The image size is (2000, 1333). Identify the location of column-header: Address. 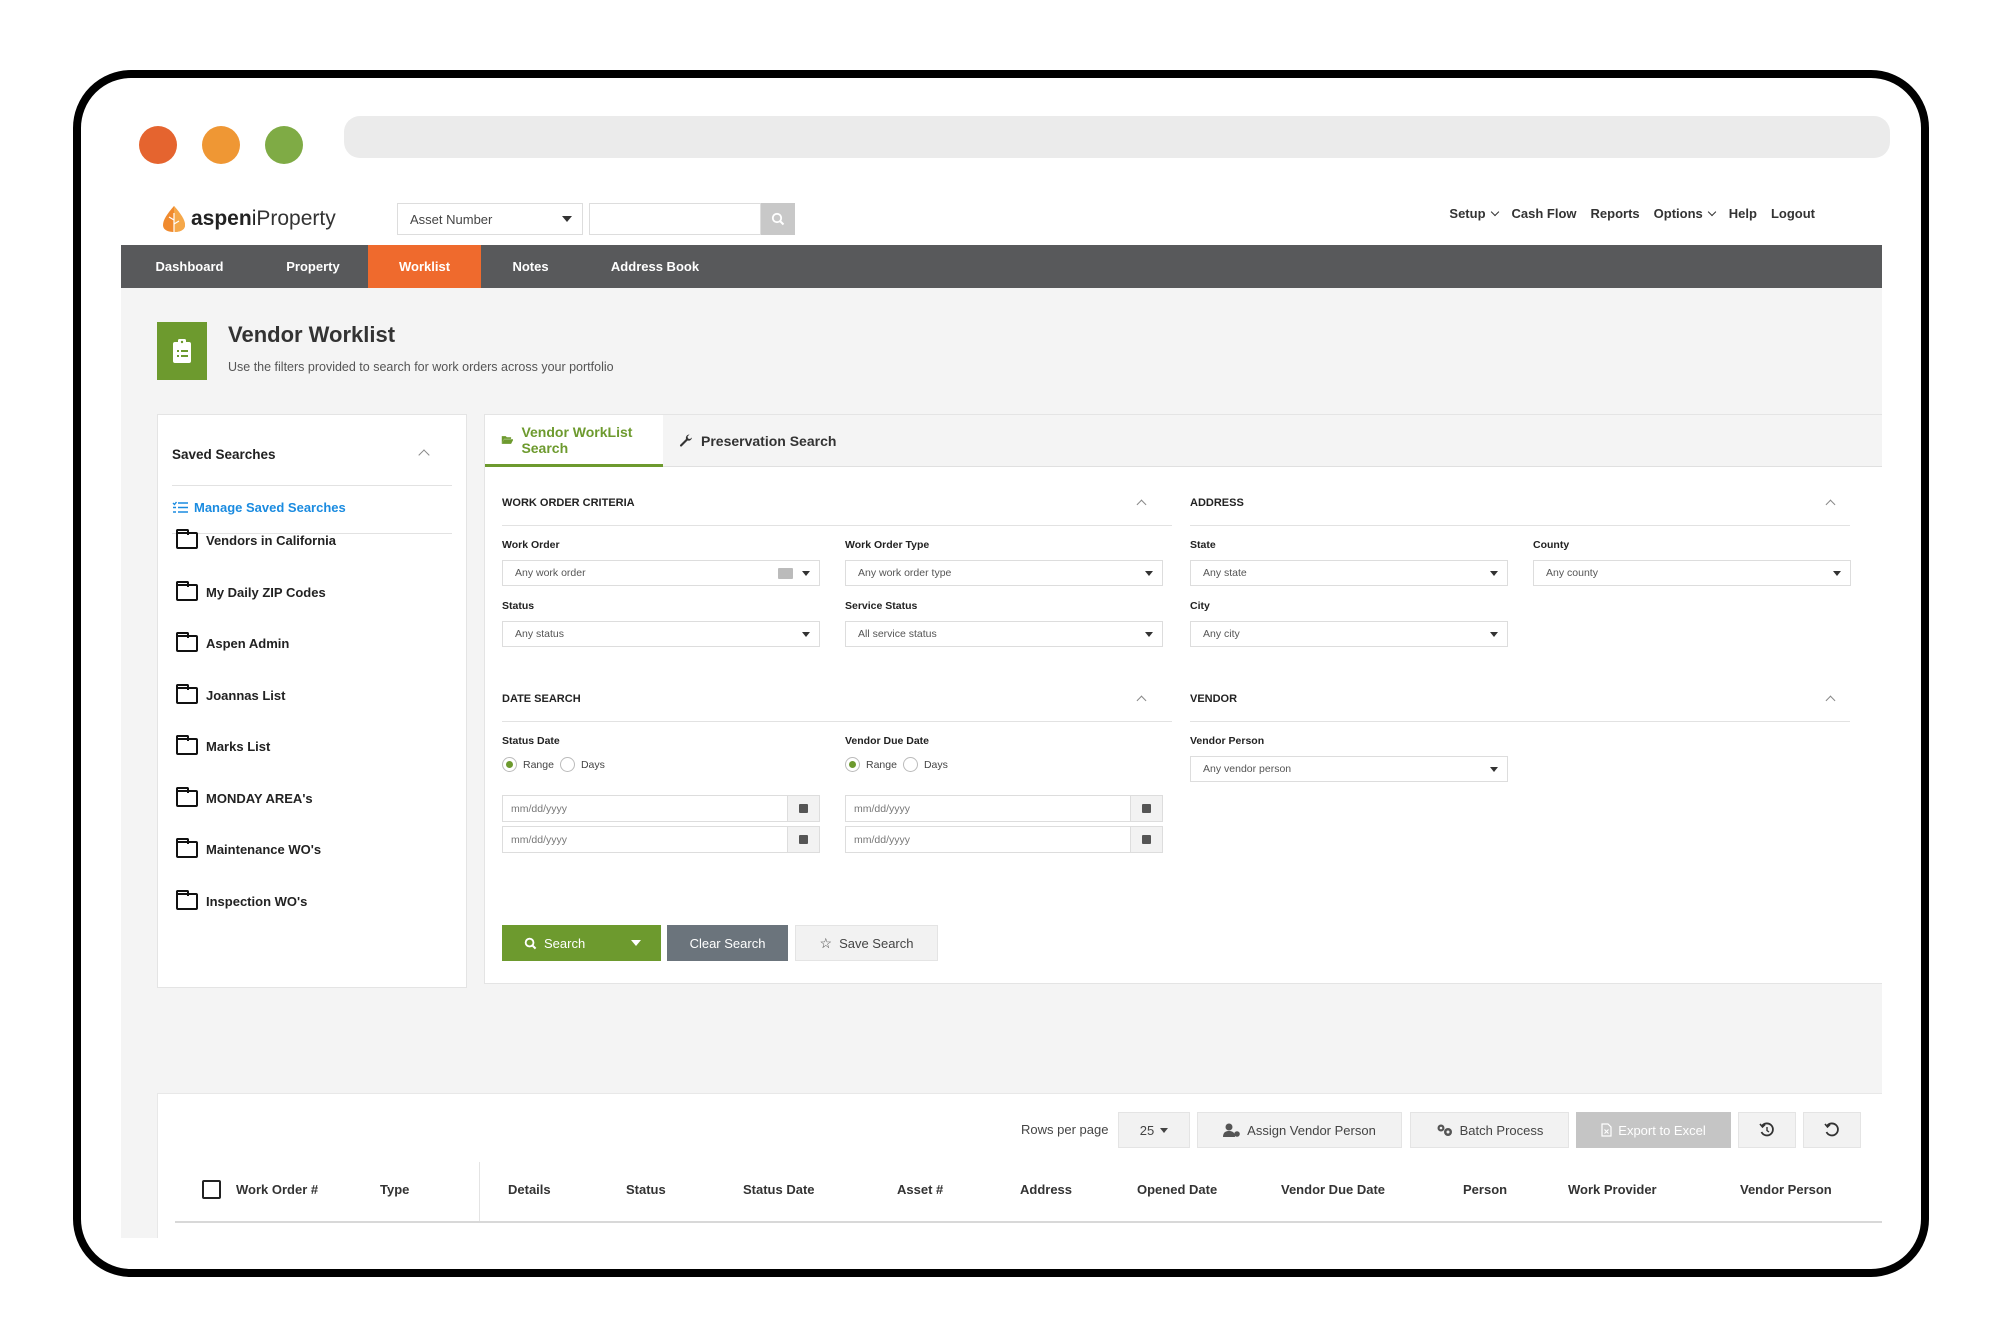
(1046, 1189).